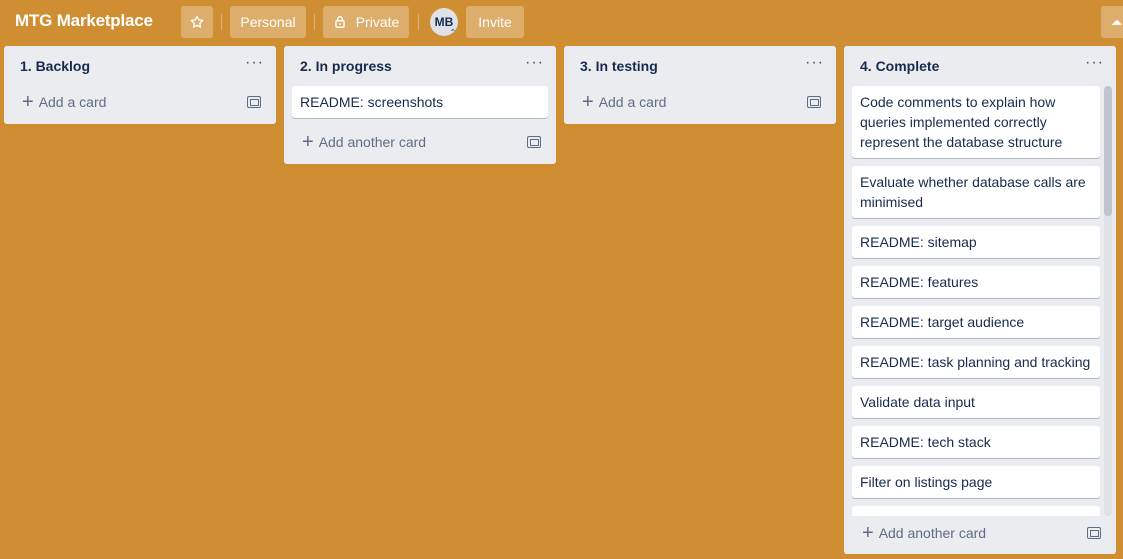  What do you see at coordinates (918, 242) in the screenshot?
I see `card-title: README: sitemap` at bounding box center [918, 242].